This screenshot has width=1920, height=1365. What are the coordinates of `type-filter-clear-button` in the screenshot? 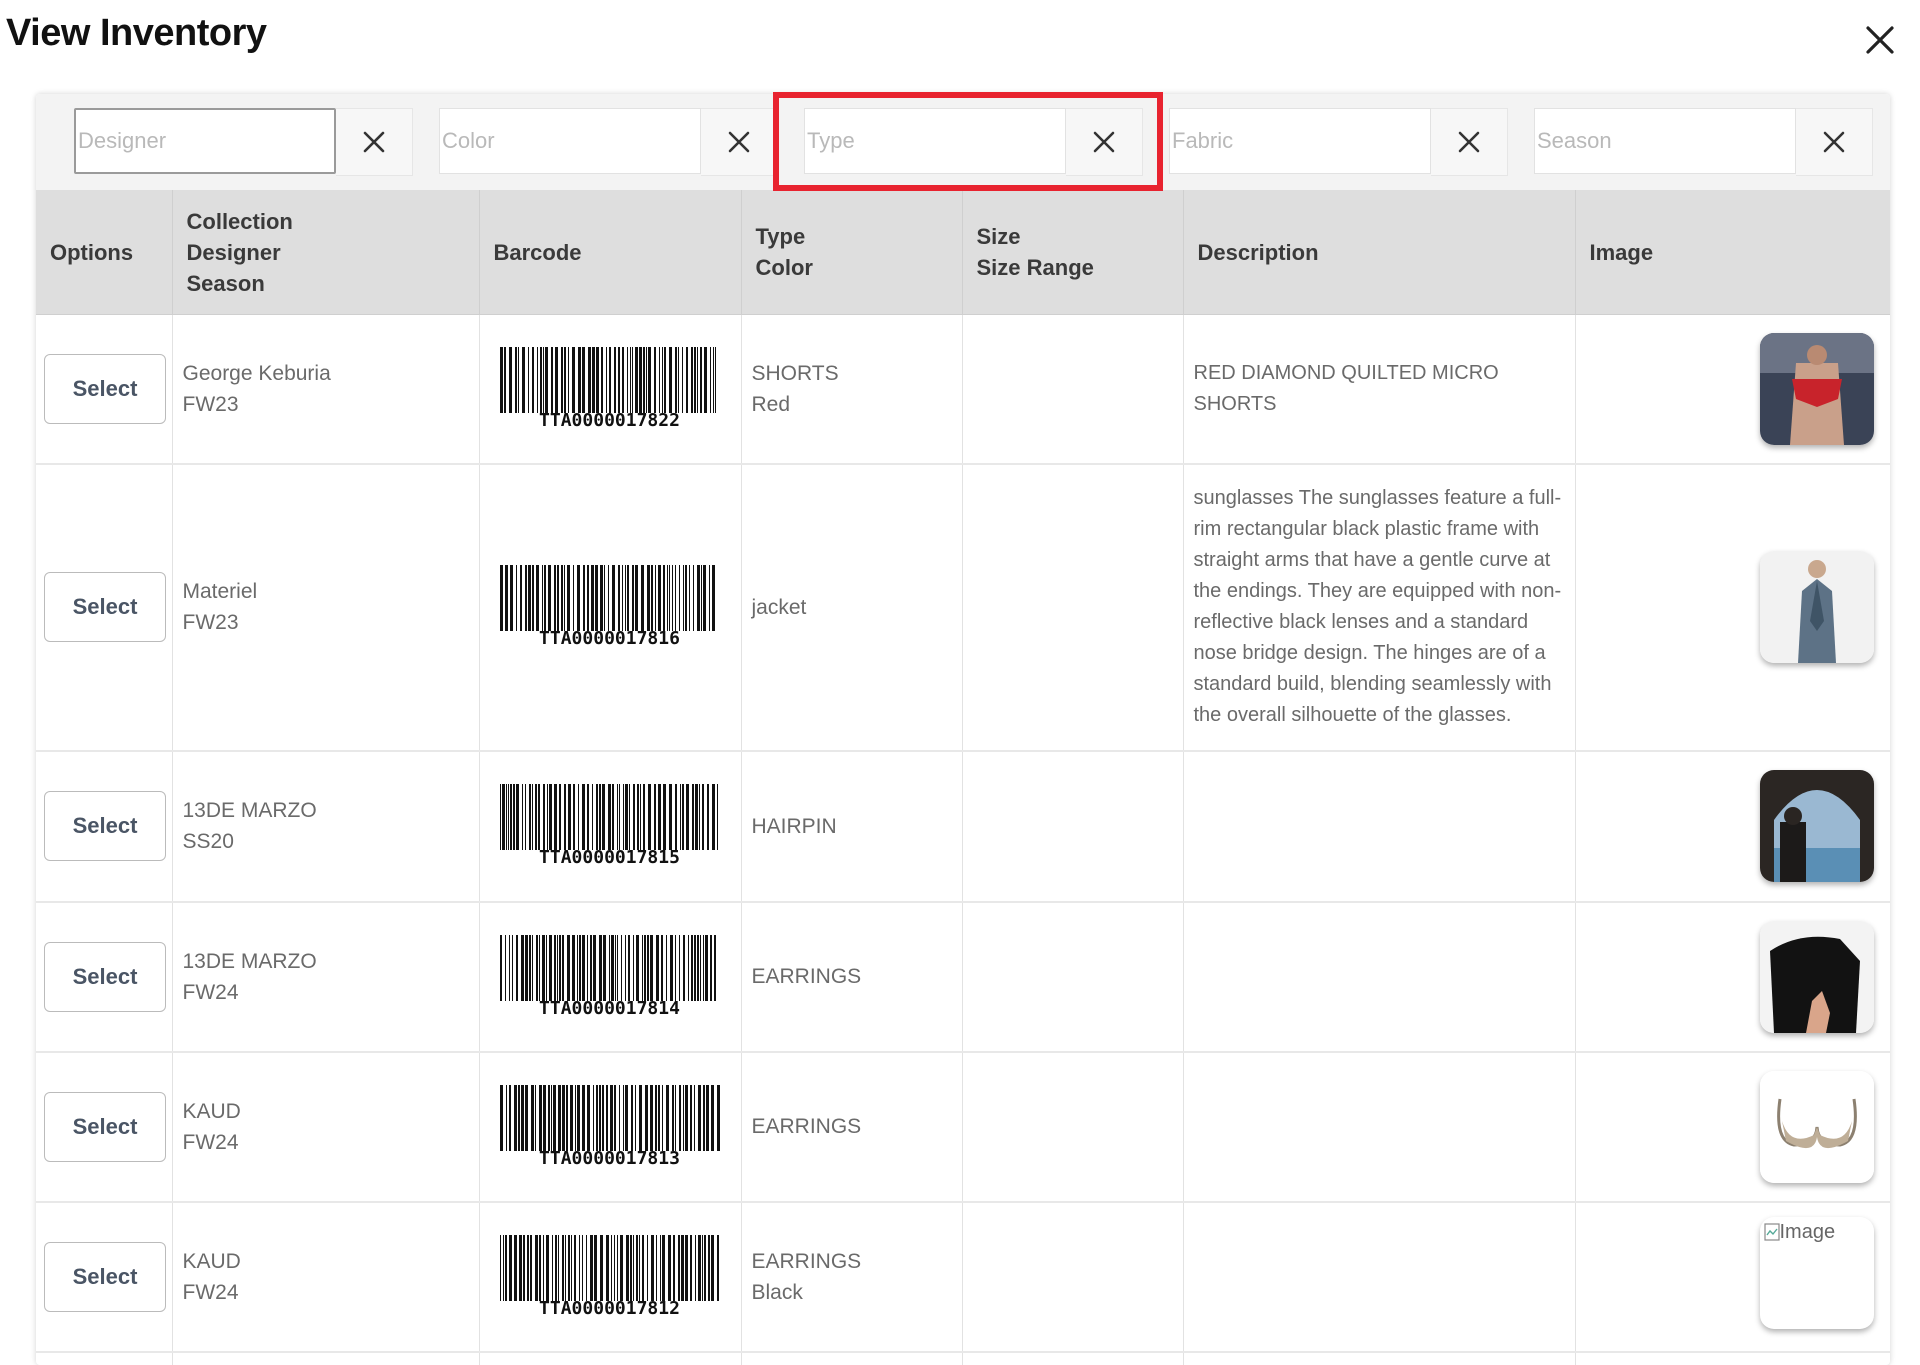 It's located at (1104, 142).